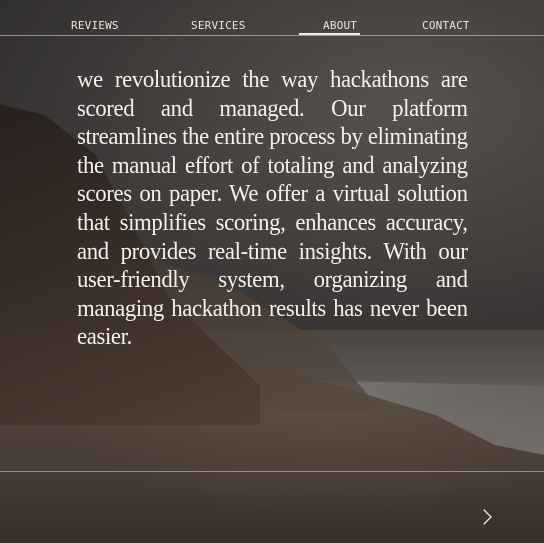 The height and width of the screenshot is (543, 544). I want to click on nav-item-reviews: REVIEWS, so click(95, 25).